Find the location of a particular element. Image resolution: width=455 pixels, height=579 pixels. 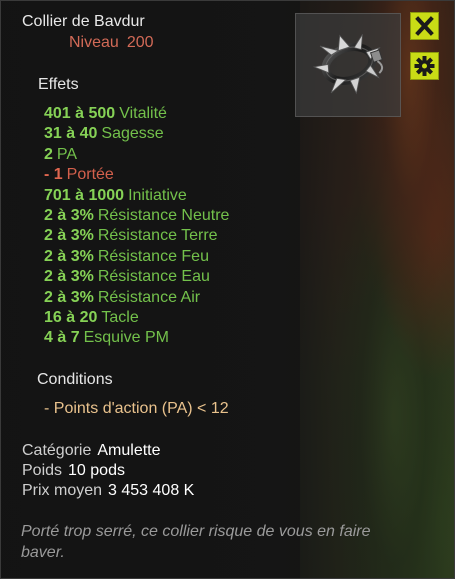

item-level: Niveau 200 is located at coordinates (111, 43).